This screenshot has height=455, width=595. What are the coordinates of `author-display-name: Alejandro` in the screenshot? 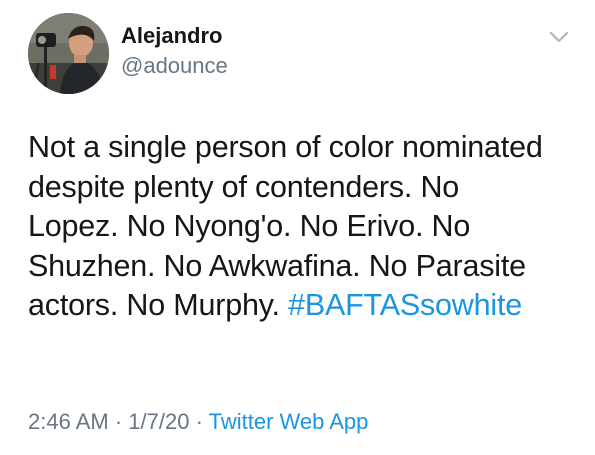 It's located at (174, 36).